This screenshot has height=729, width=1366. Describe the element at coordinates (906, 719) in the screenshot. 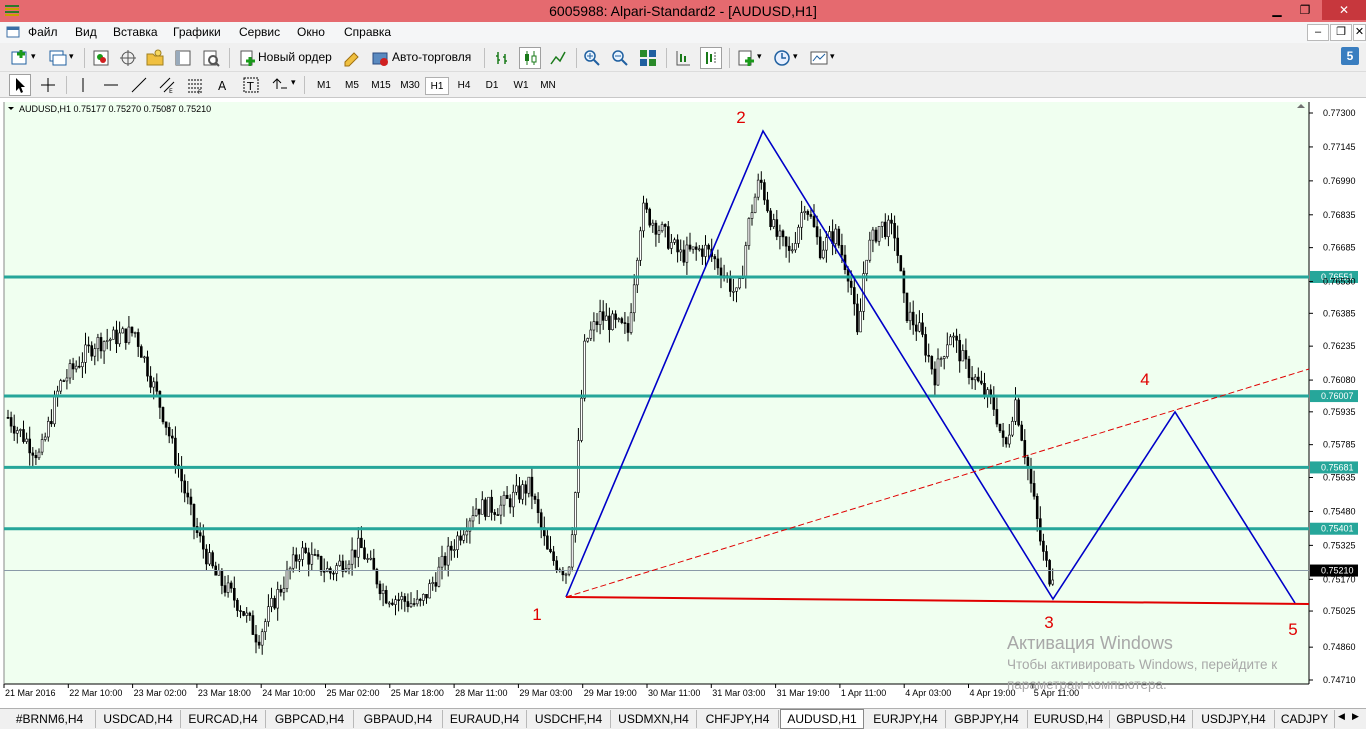

I see `tab-eurjpy-h4: EURJPY,H4` at that location.